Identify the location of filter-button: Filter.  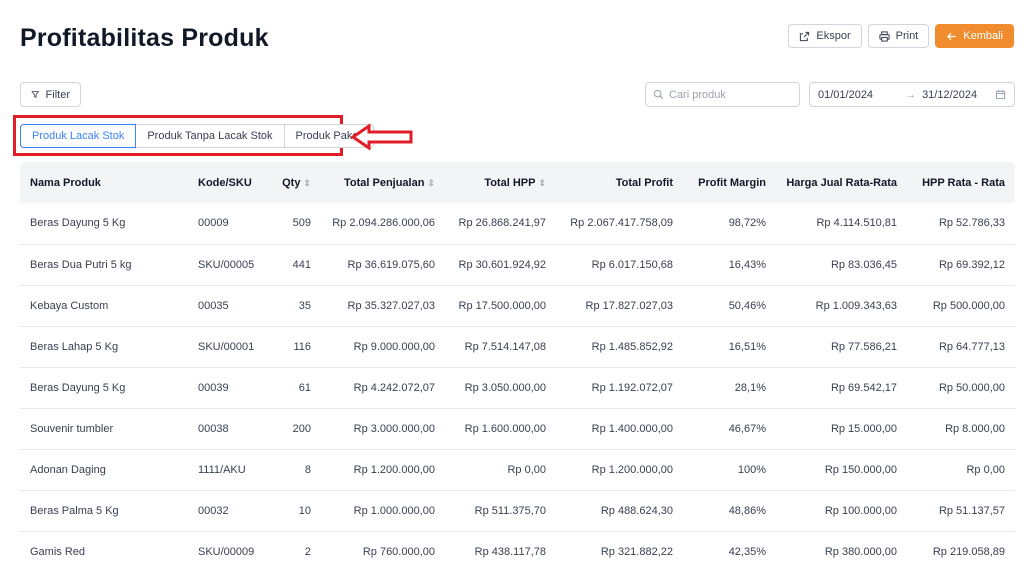
(50, 94).